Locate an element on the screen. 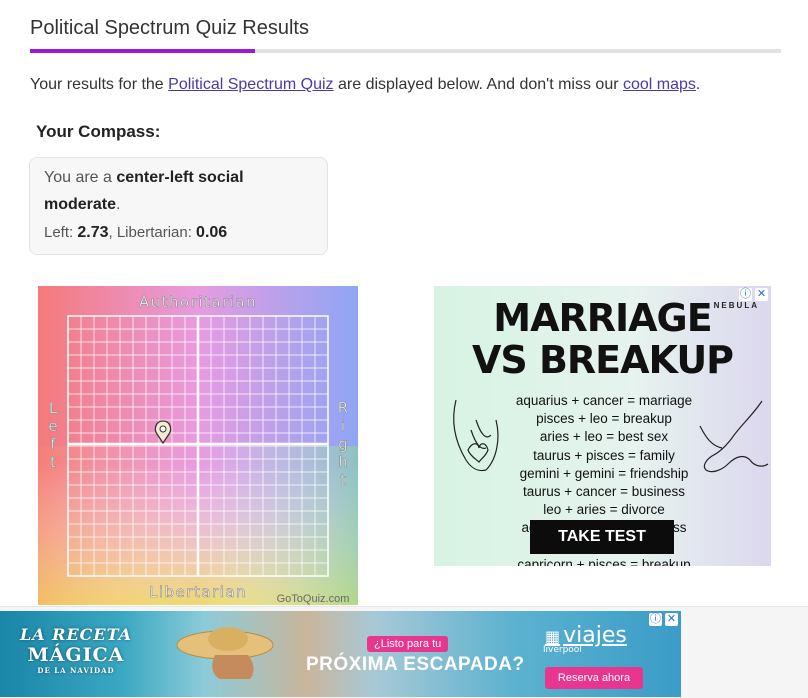  la-receta-logo: LA RECETA MÁGICA DE LA NAVIDAD is located at coordinates (76, 650).